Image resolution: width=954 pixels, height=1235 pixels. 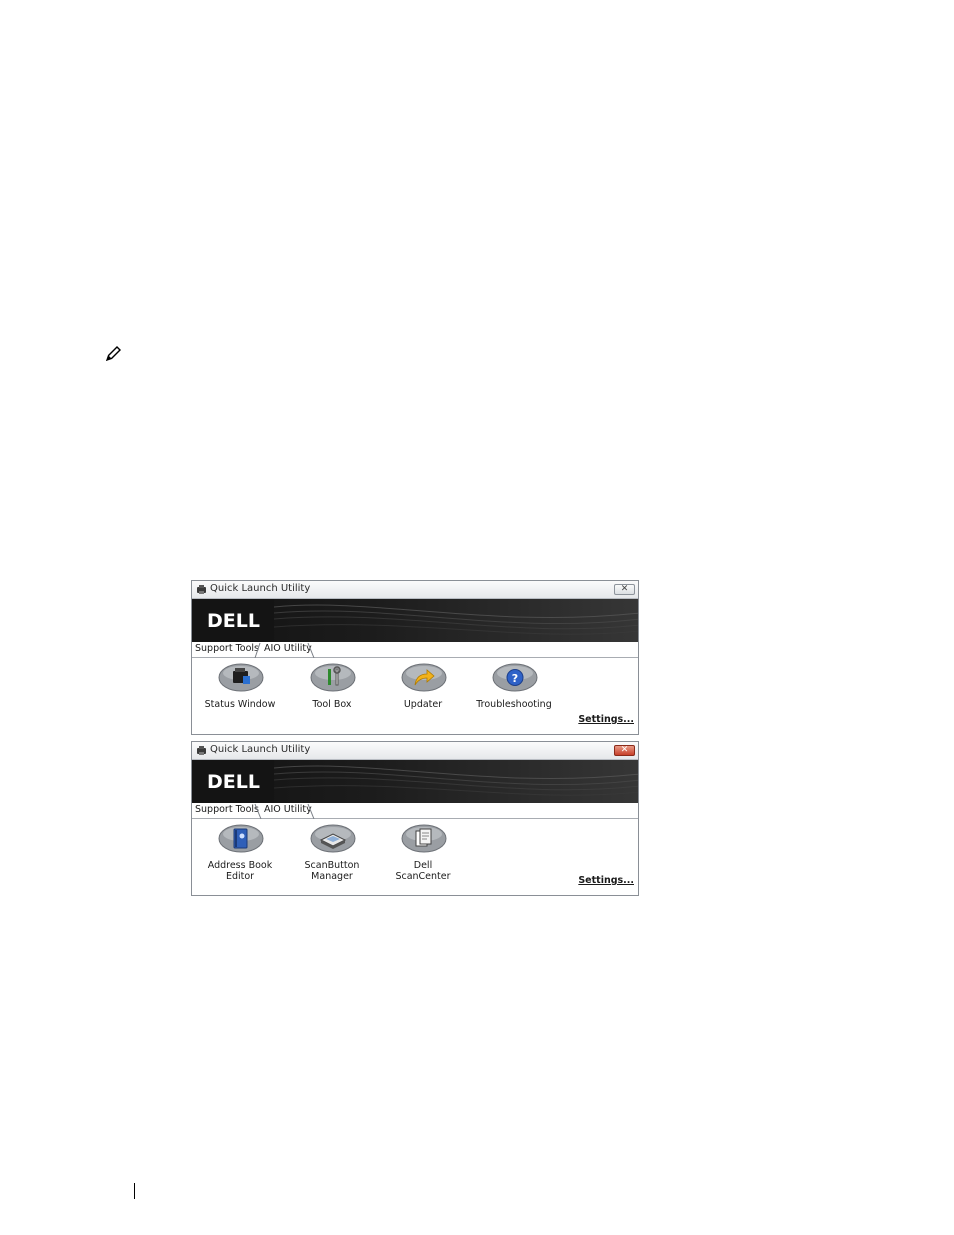 What do you see at coordinates (113, 353) in the screenshot?
I see `note-pencil-icon` at bounding box center [113, 353].